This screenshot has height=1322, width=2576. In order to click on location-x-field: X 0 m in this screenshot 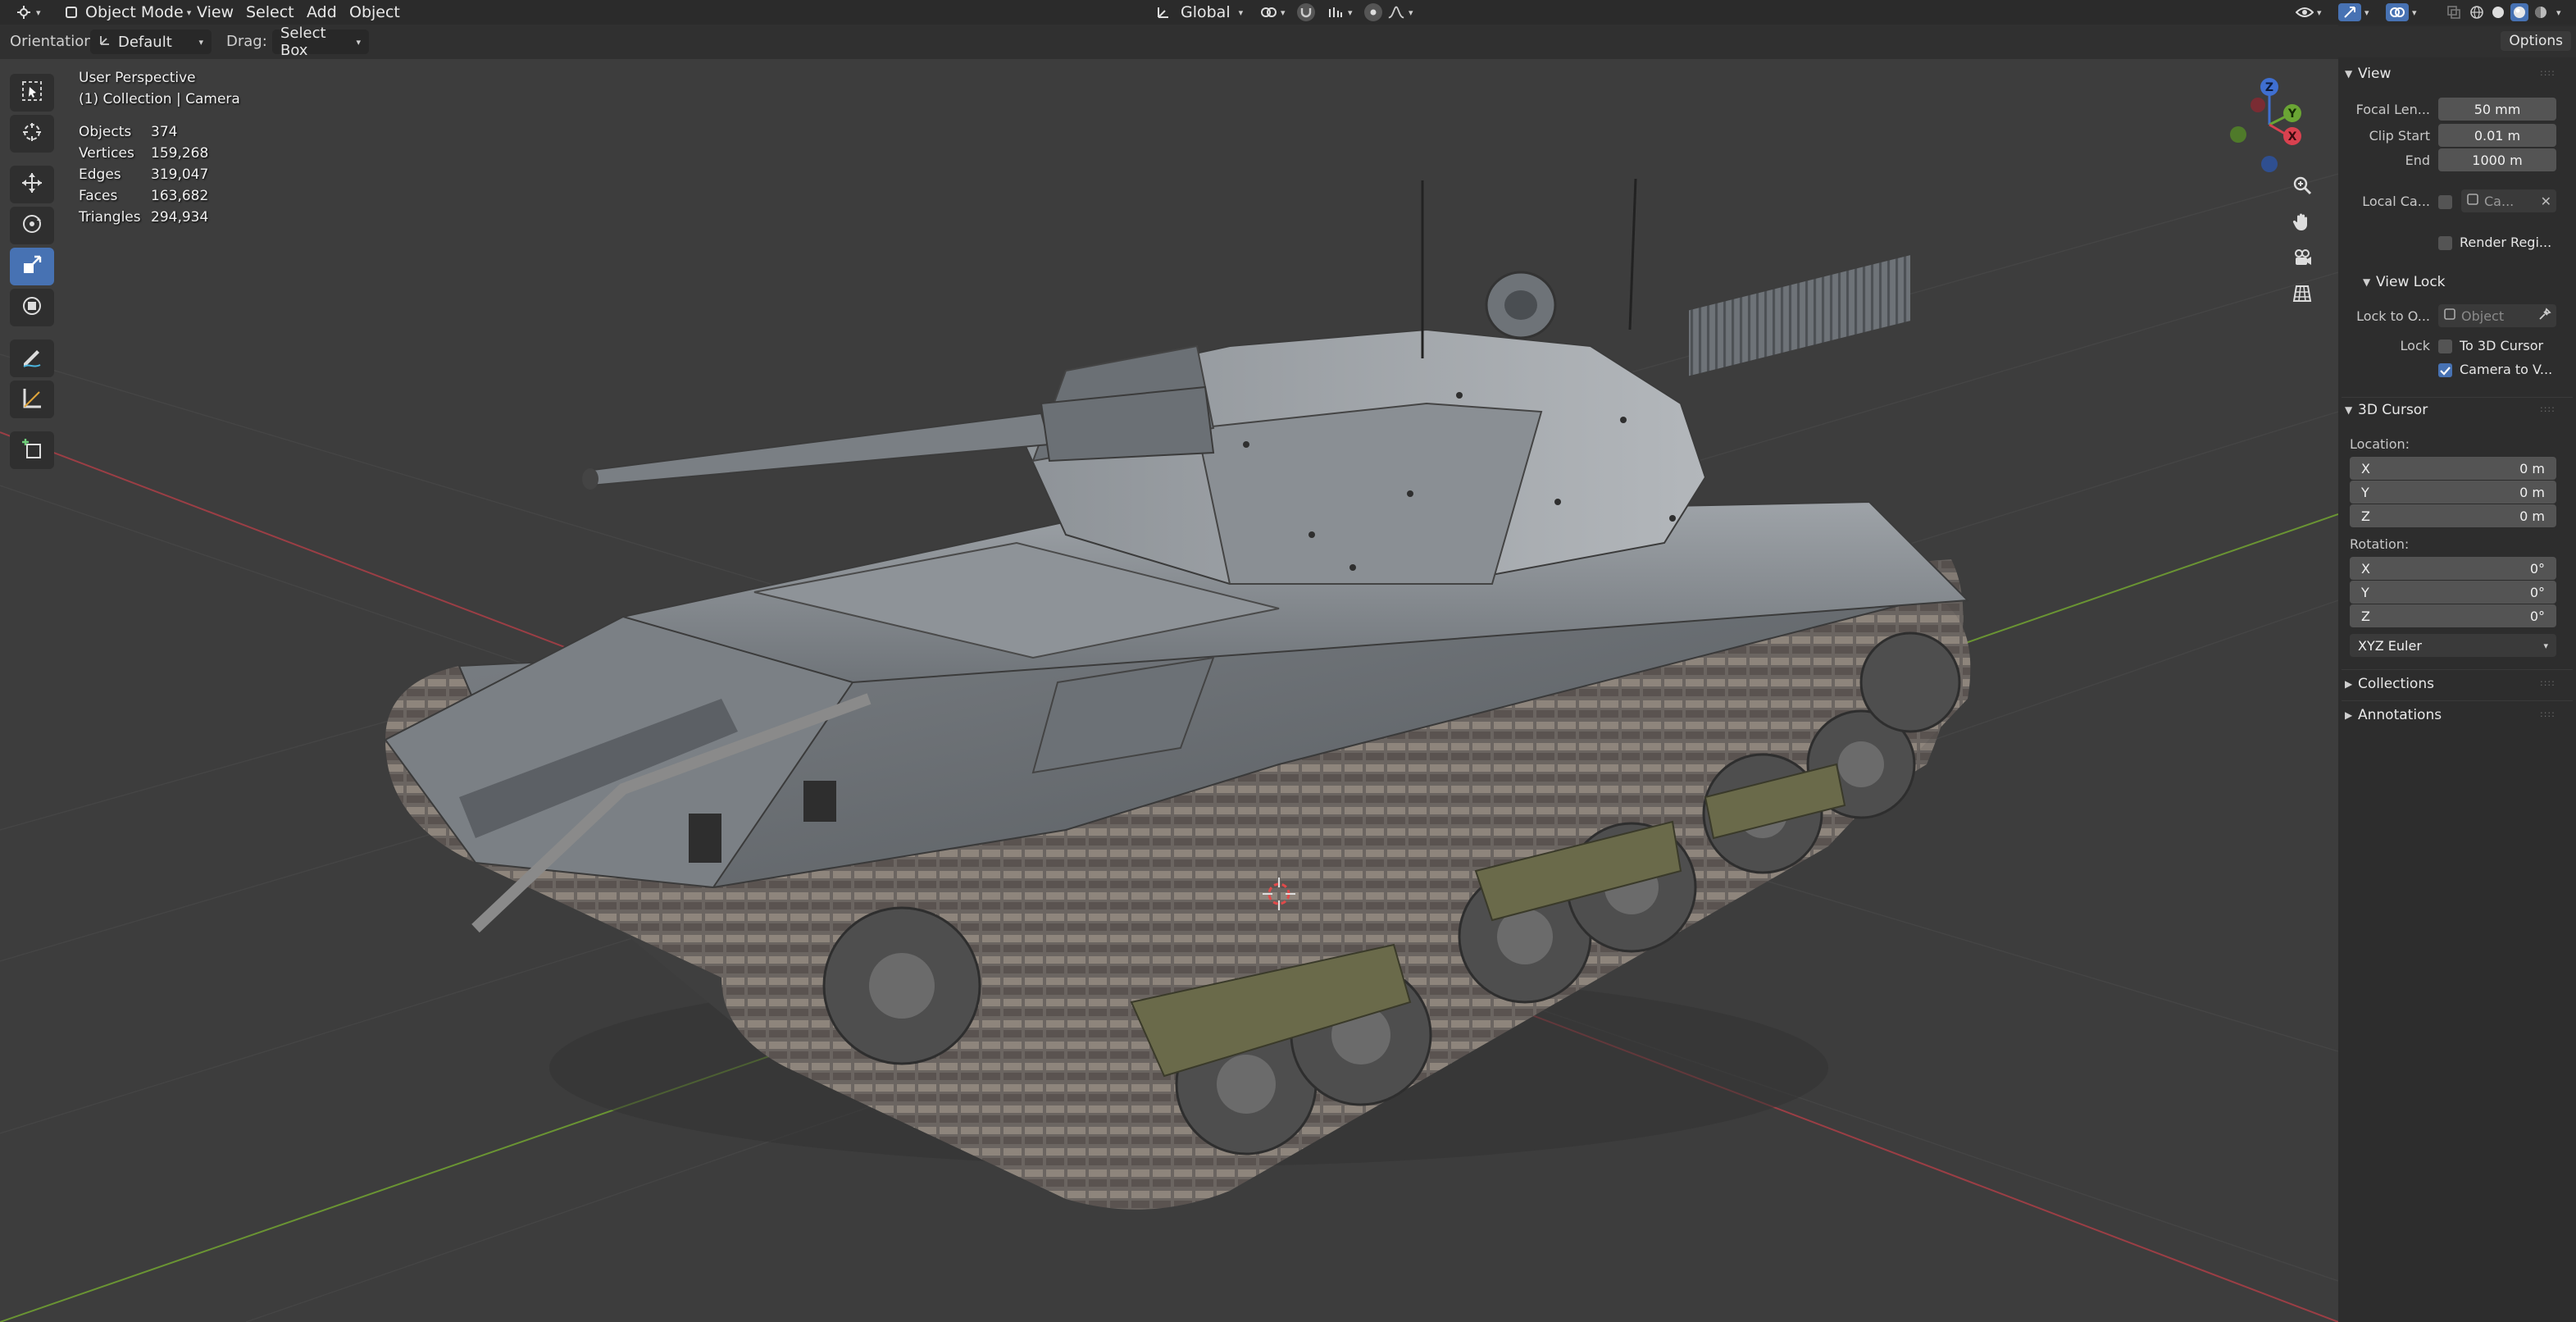, I will do `click(2453, 468)`.